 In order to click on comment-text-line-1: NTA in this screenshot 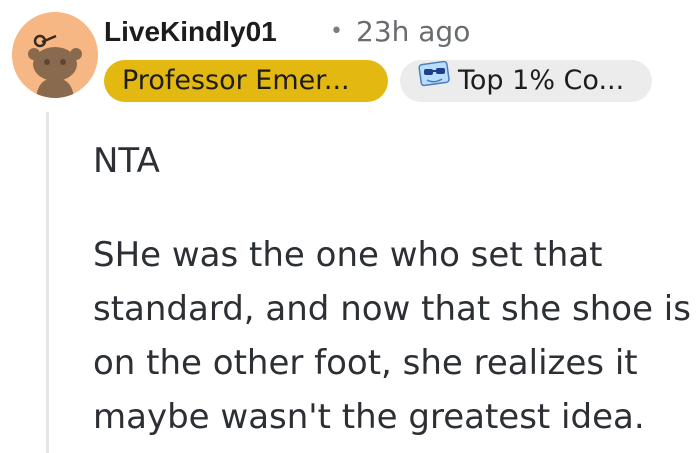, I will do `click(126, 161)`.